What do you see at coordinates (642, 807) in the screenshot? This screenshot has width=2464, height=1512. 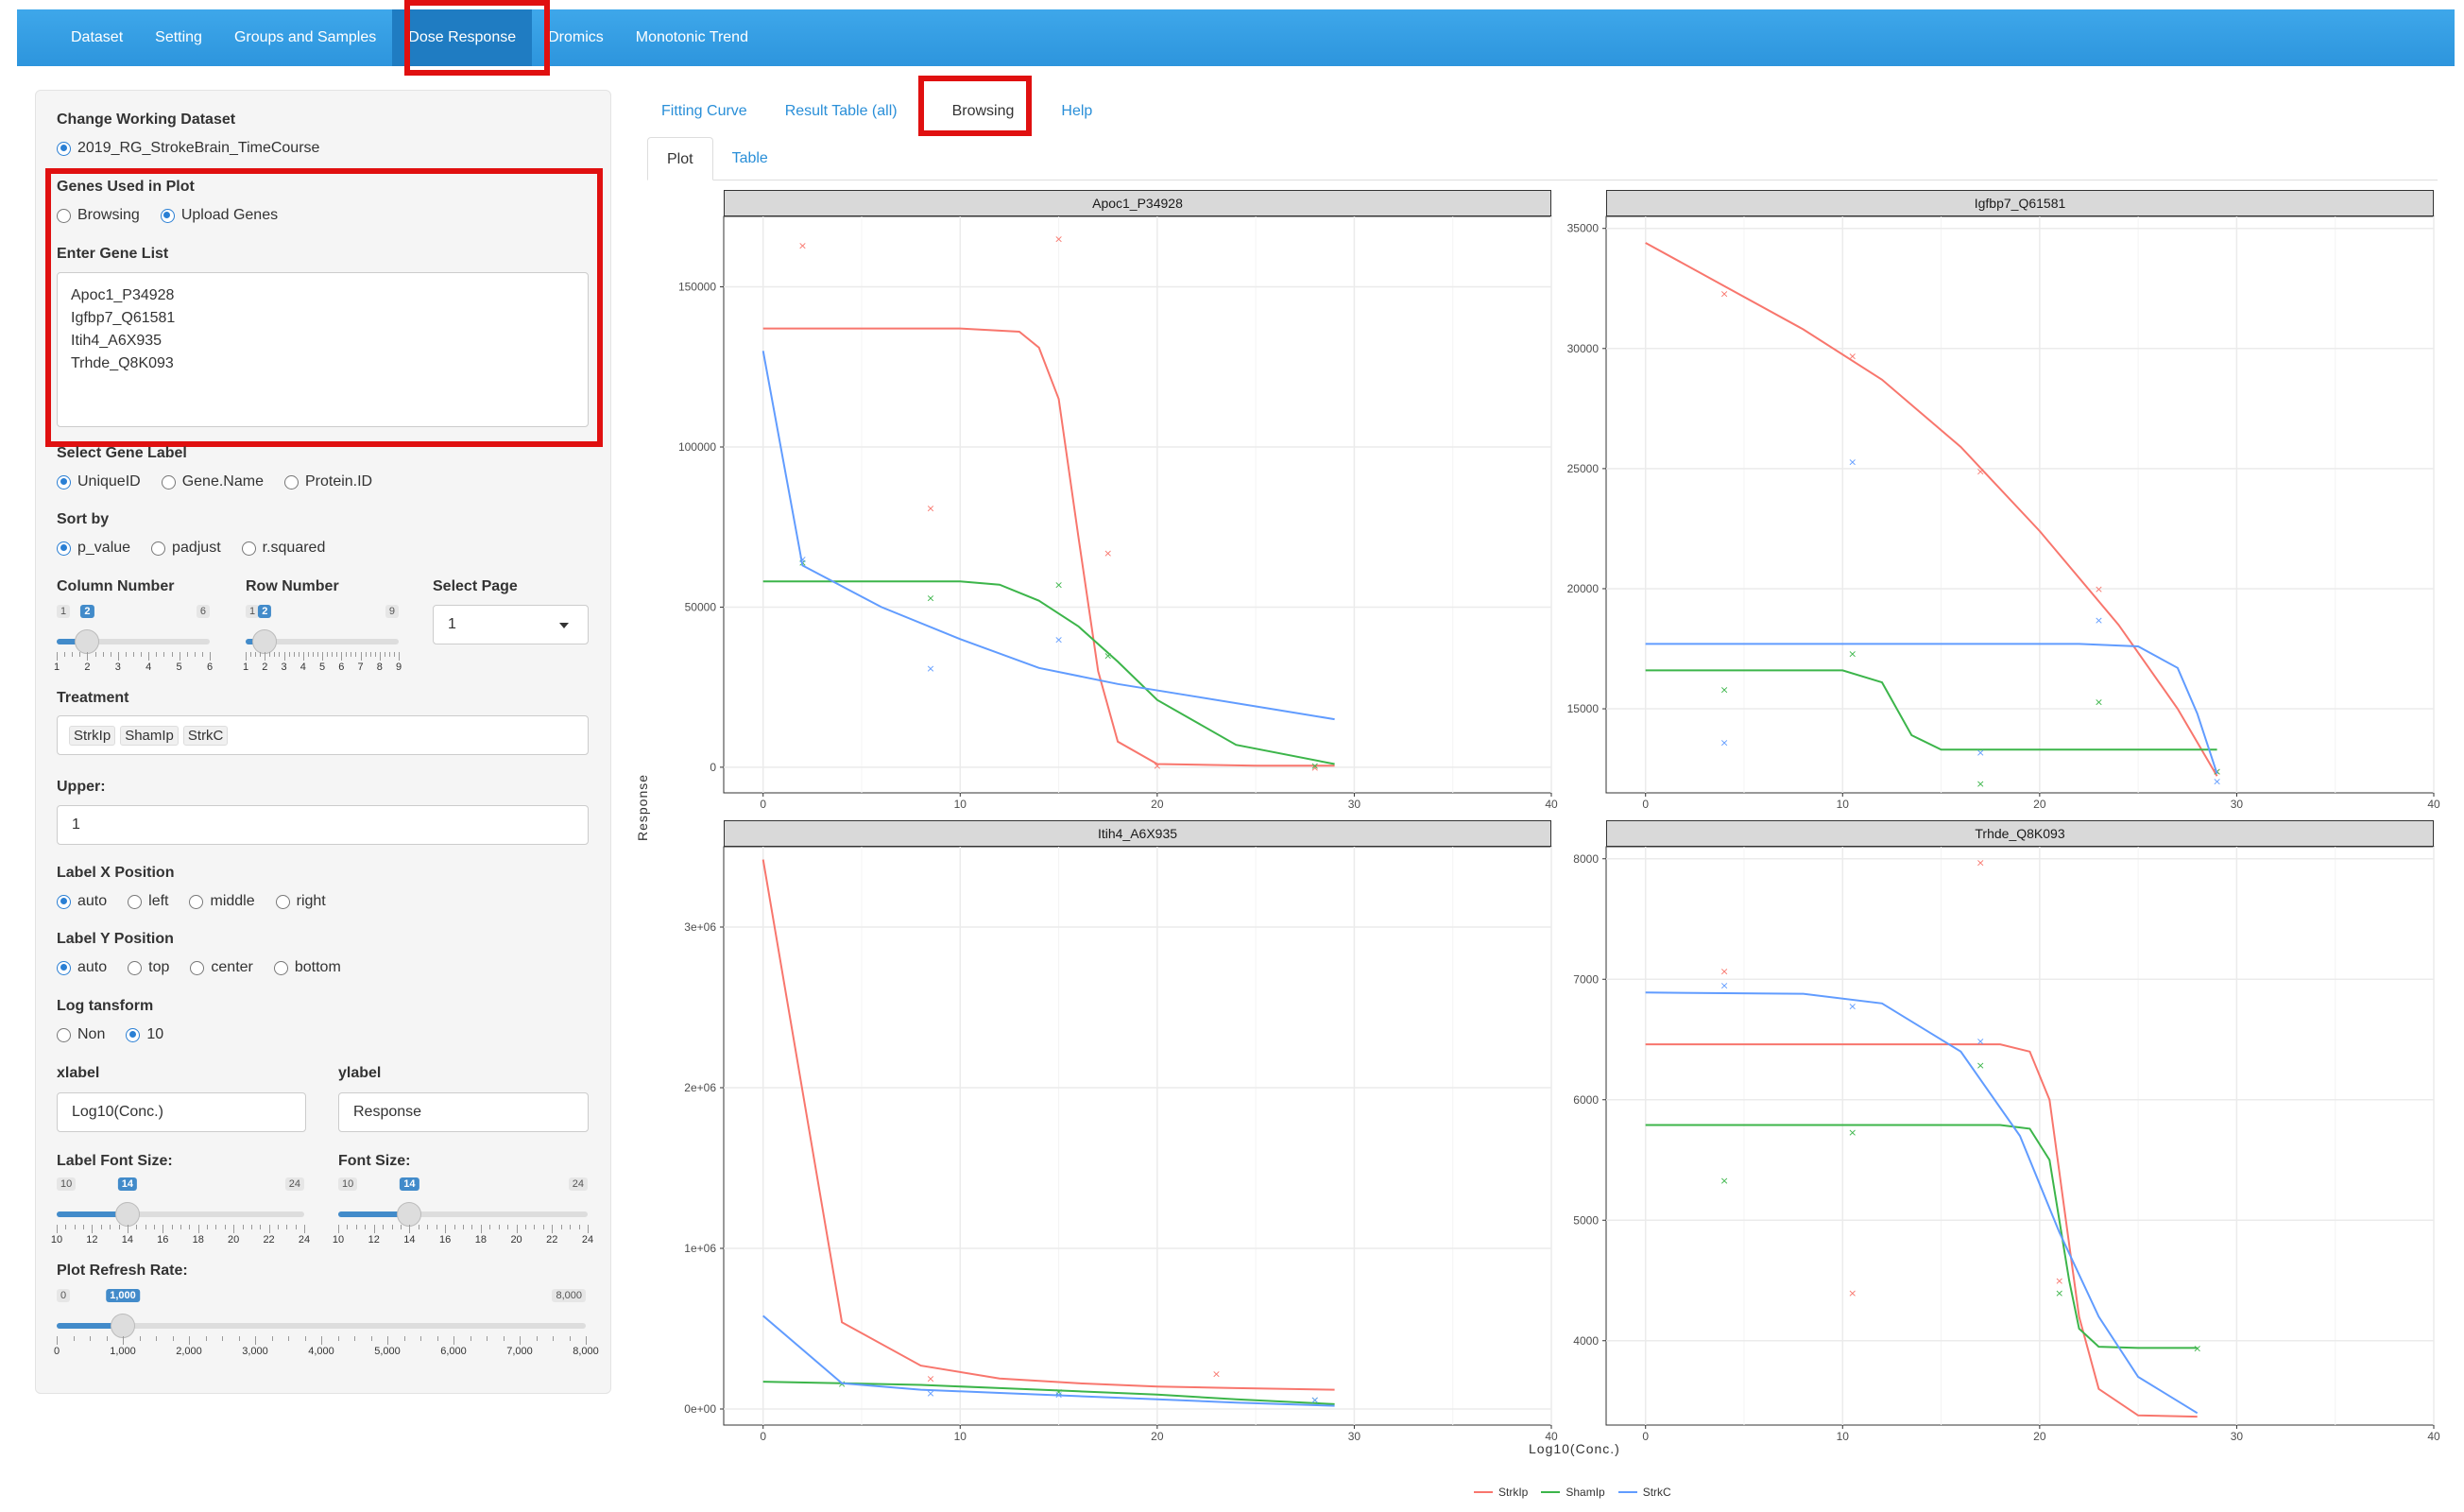 I see `y-axis-label: Response` at bounding box center [642, 807].